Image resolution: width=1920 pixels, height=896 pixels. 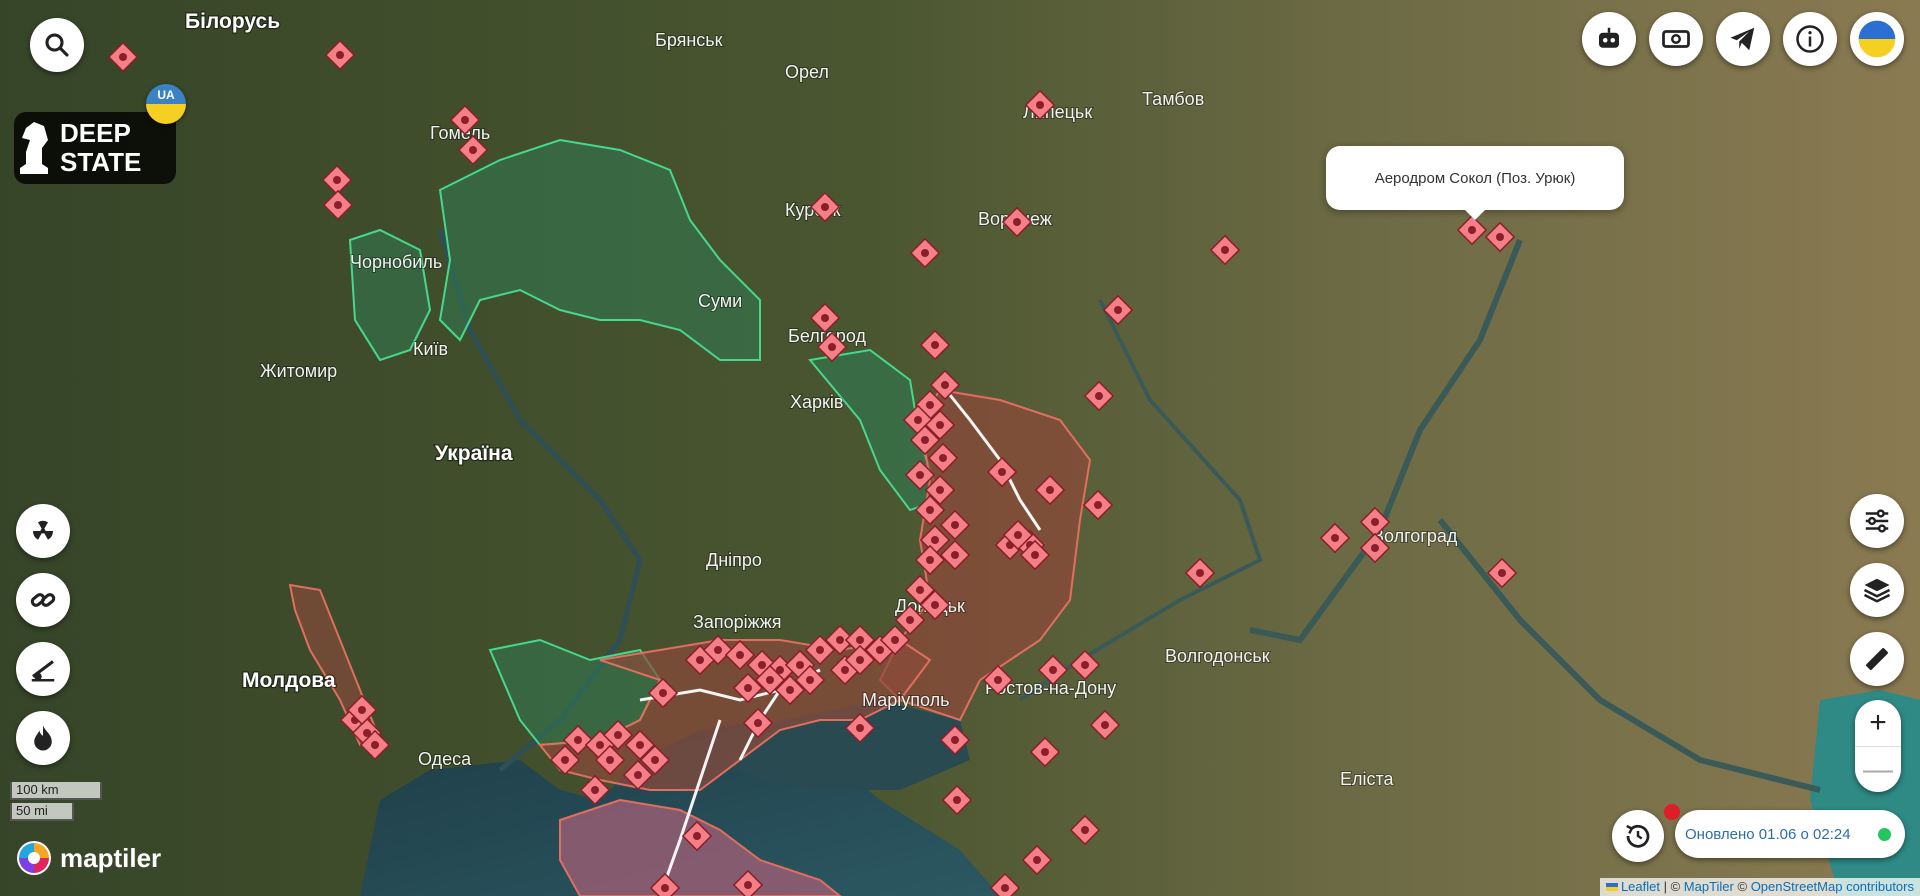 I want to click on map-label-bryansk: Брянськ, so click(x=689, y=40).